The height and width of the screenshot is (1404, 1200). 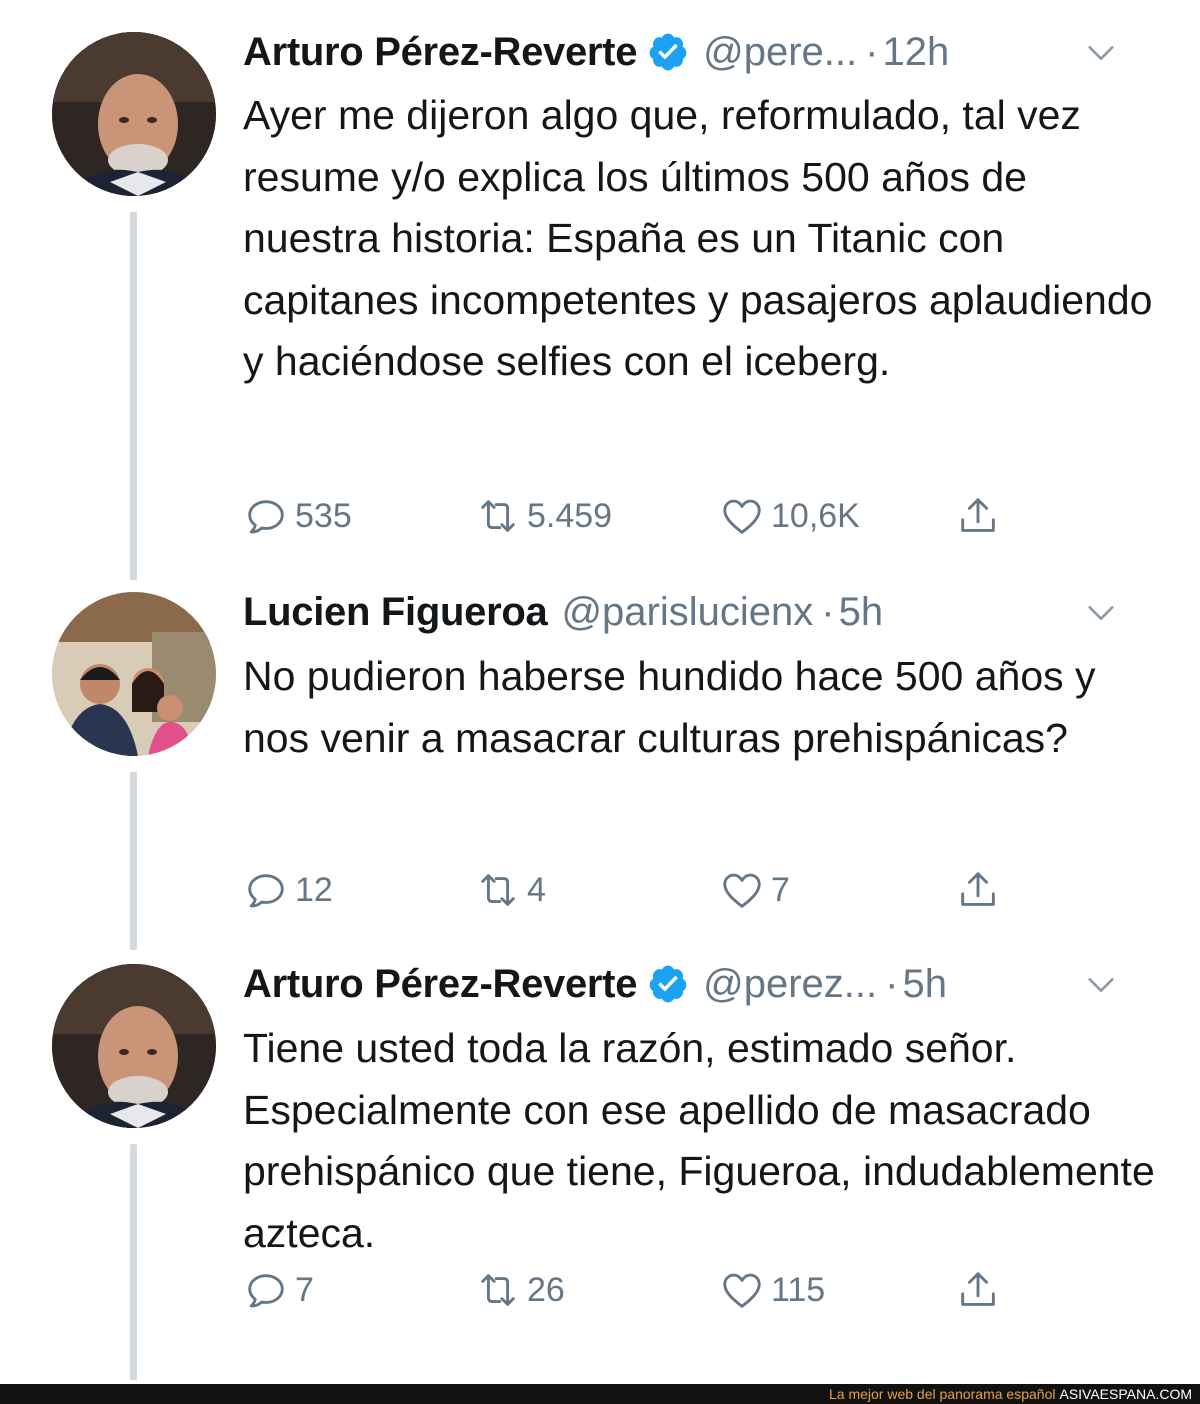 I want to click on retweet-count: 4, so click(x=536, y=889).